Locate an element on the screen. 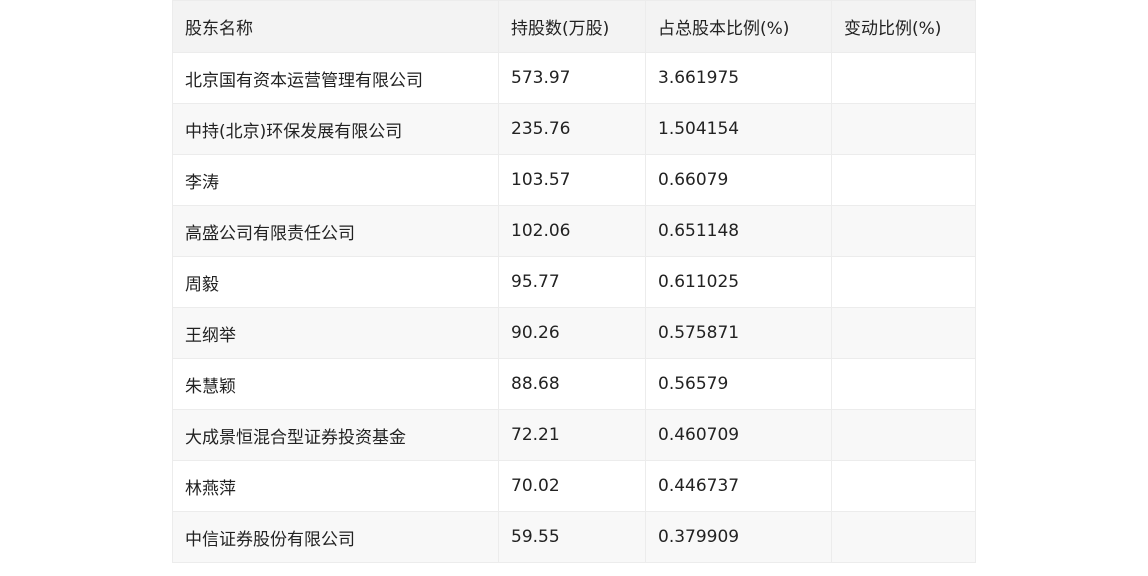  cell-shareholder-name: 中信证券股份有限公司 is located at coordinates (335, 537).